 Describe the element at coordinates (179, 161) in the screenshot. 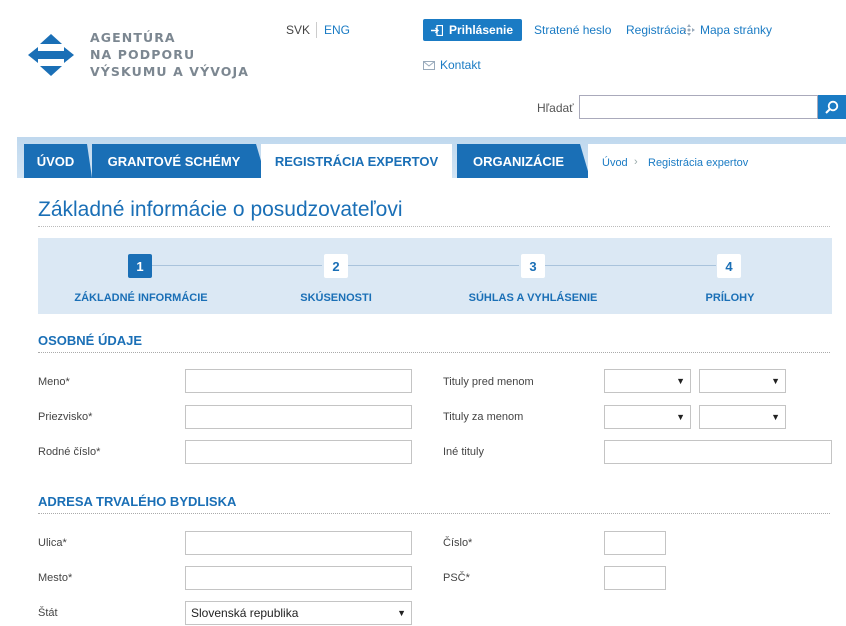

I see `tab-grantove-schemy: GRANTOVÉ SCHÉMY` at that location.